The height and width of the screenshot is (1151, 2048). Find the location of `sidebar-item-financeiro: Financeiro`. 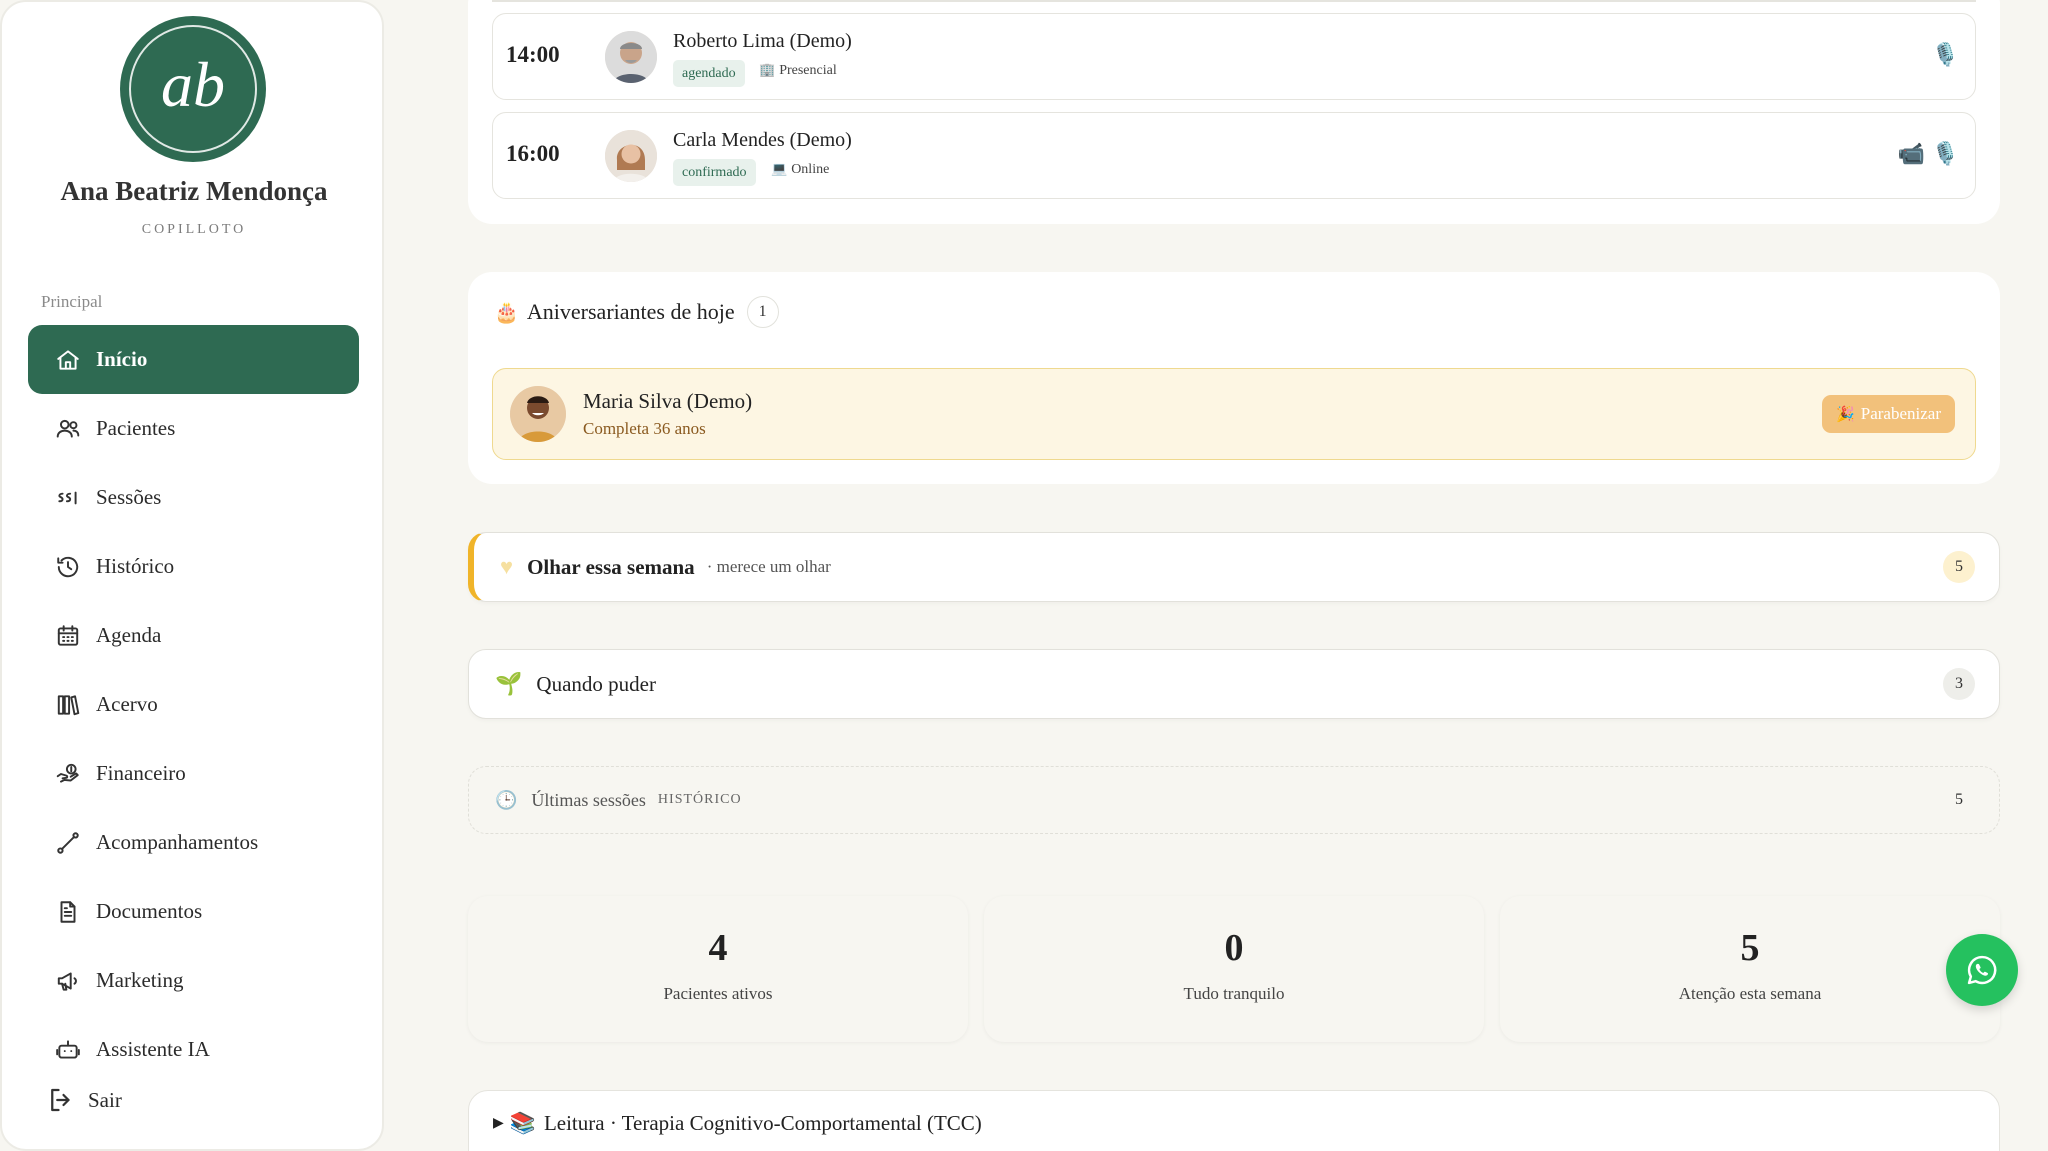

sidebar-item-financeiro: Financeiro is located at coordinates (193, 773).